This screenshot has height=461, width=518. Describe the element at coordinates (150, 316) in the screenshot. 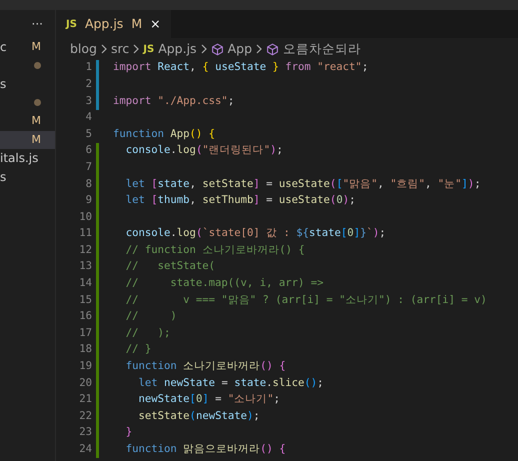

I see `code-line: // )` at that location.